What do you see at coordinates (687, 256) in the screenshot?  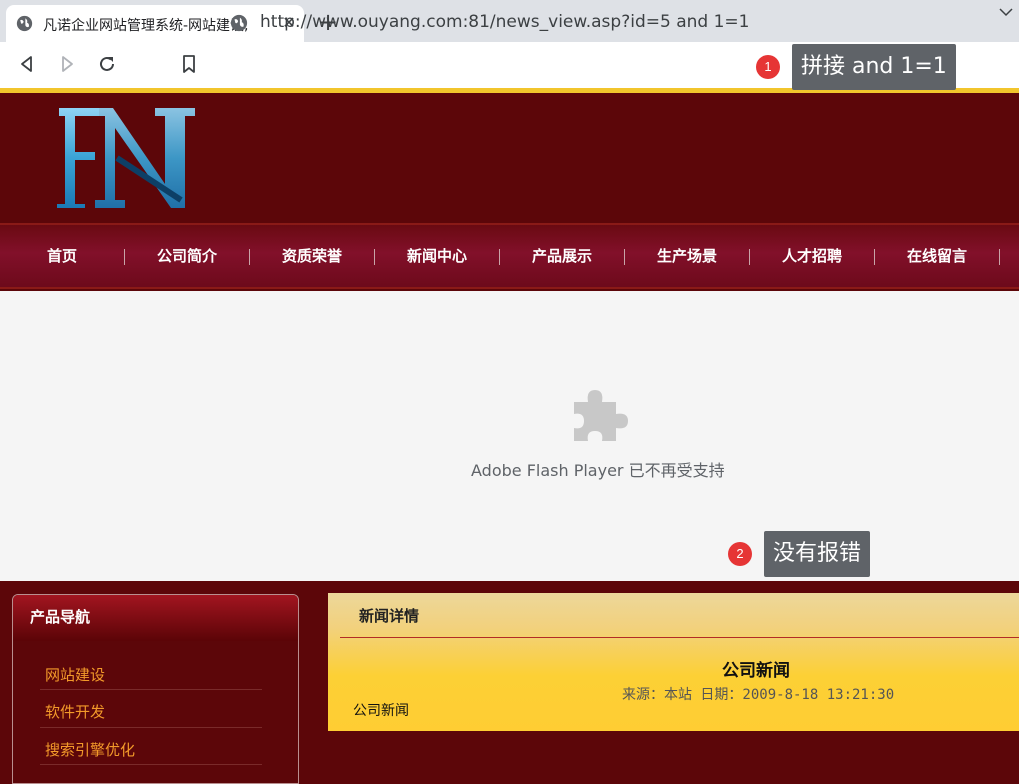 I see `nav-item-production: 生产场景` at bounding box center [687, 256].